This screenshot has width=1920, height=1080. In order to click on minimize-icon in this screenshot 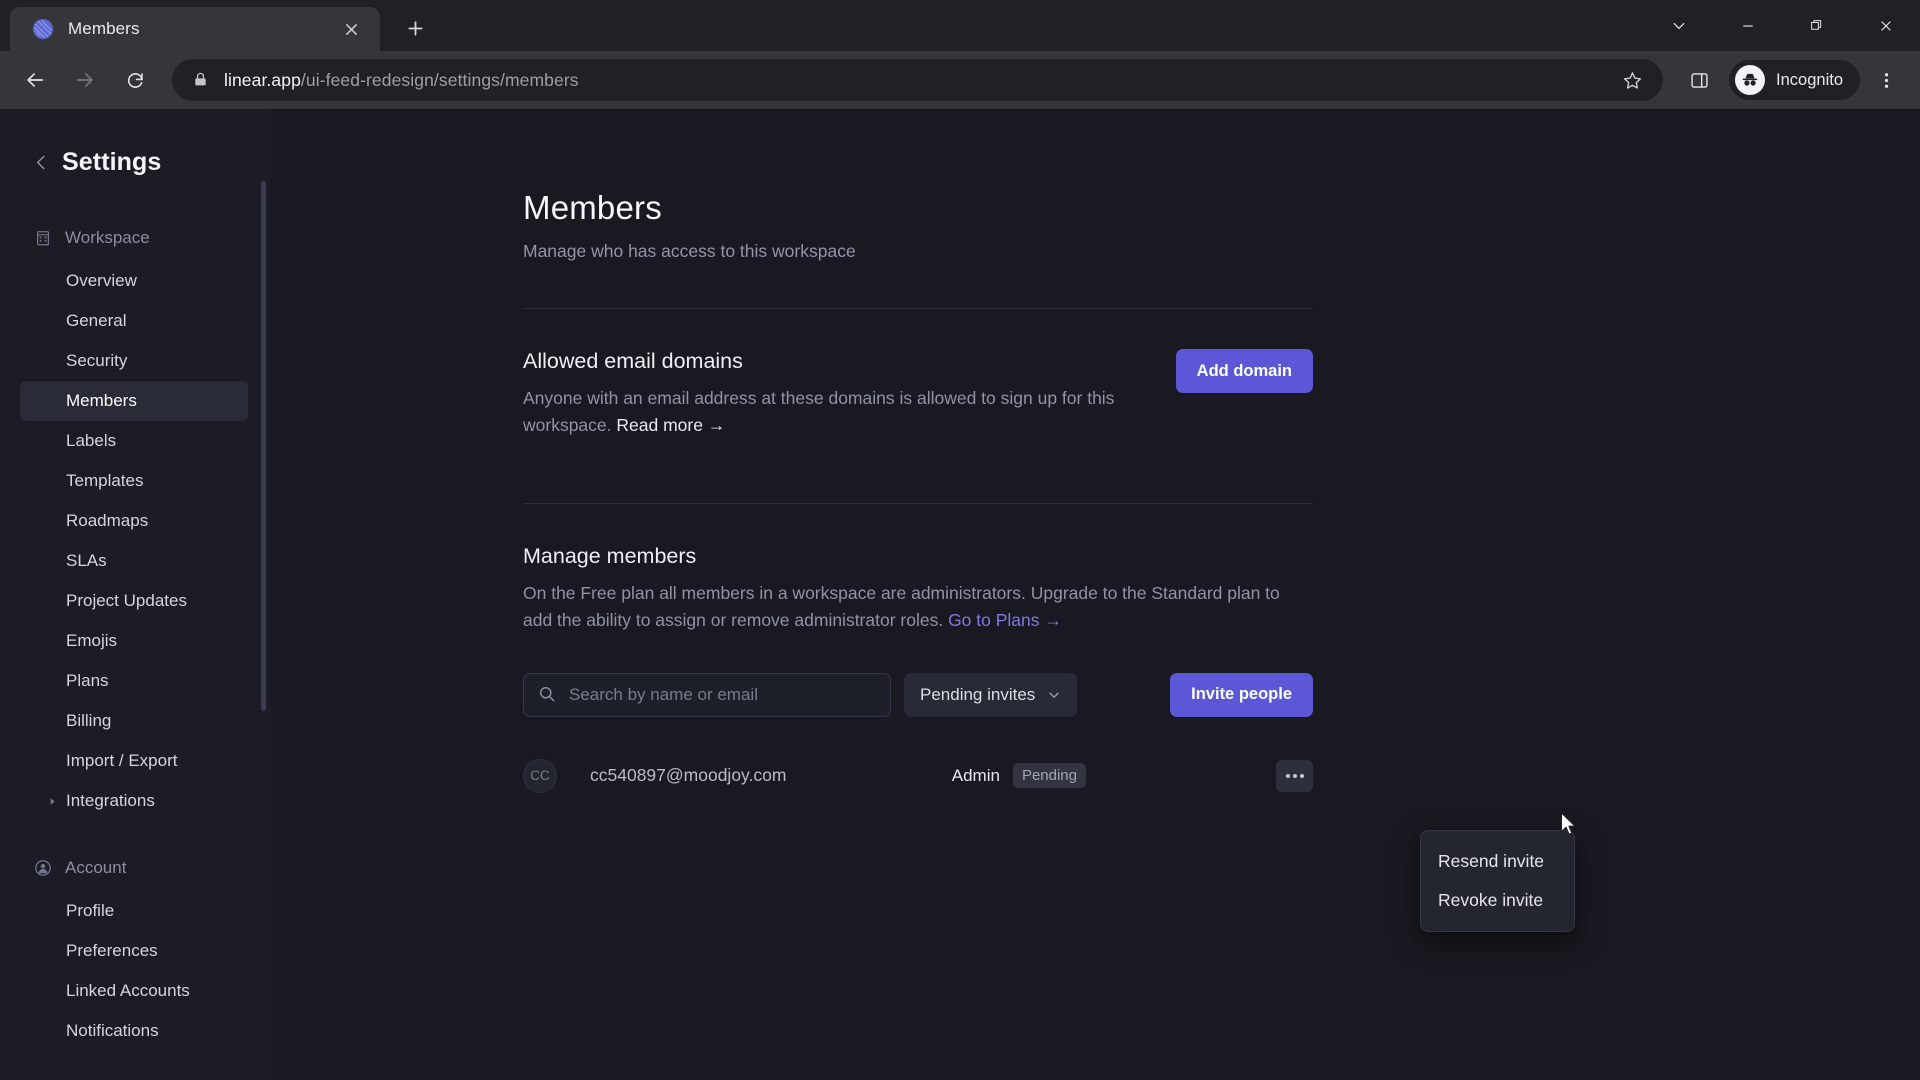, I will do `click(1747, 25)`.